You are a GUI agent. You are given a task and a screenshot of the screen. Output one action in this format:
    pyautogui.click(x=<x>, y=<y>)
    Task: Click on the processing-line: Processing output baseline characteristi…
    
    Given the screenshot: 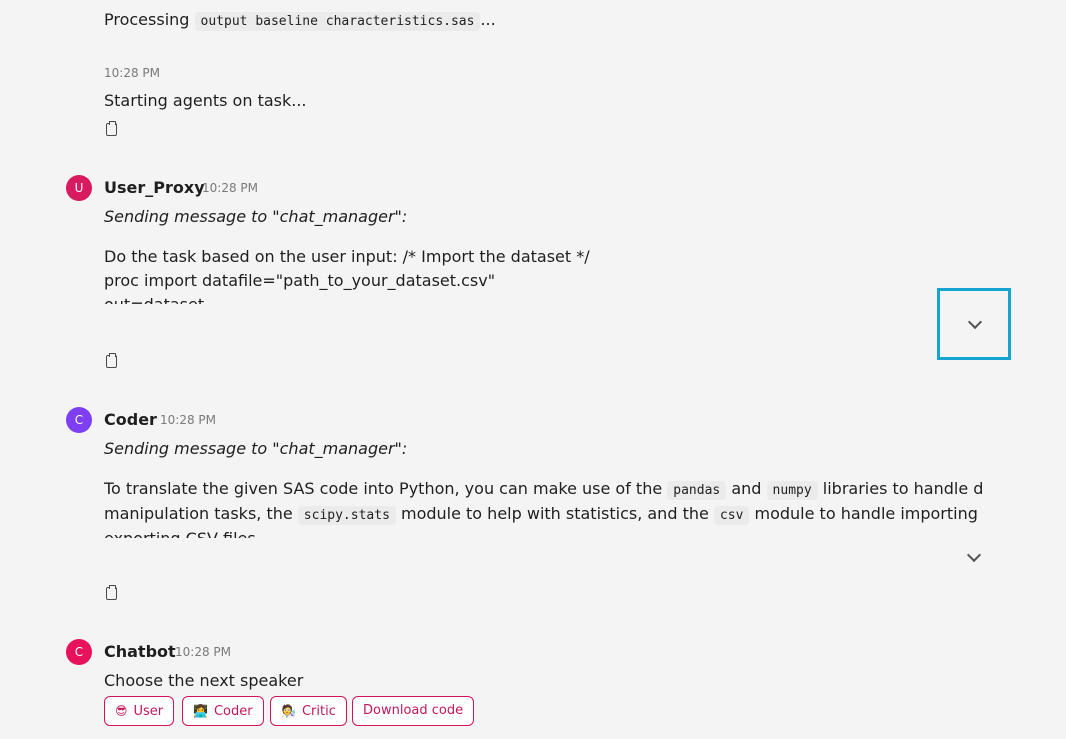 What is the action you would take?
    pyautogui.click(x=300, y=21)
    